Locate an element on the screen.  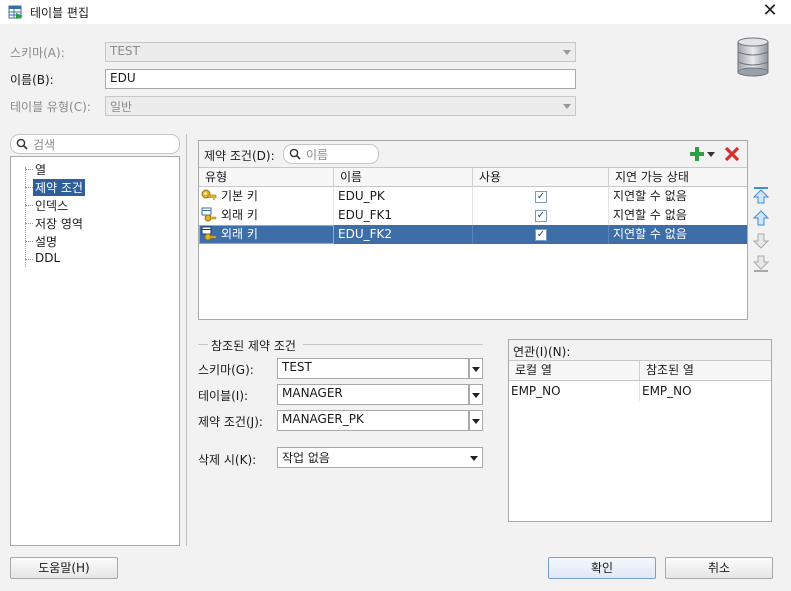
primary-key-icon is located at coordinates (209, 194).